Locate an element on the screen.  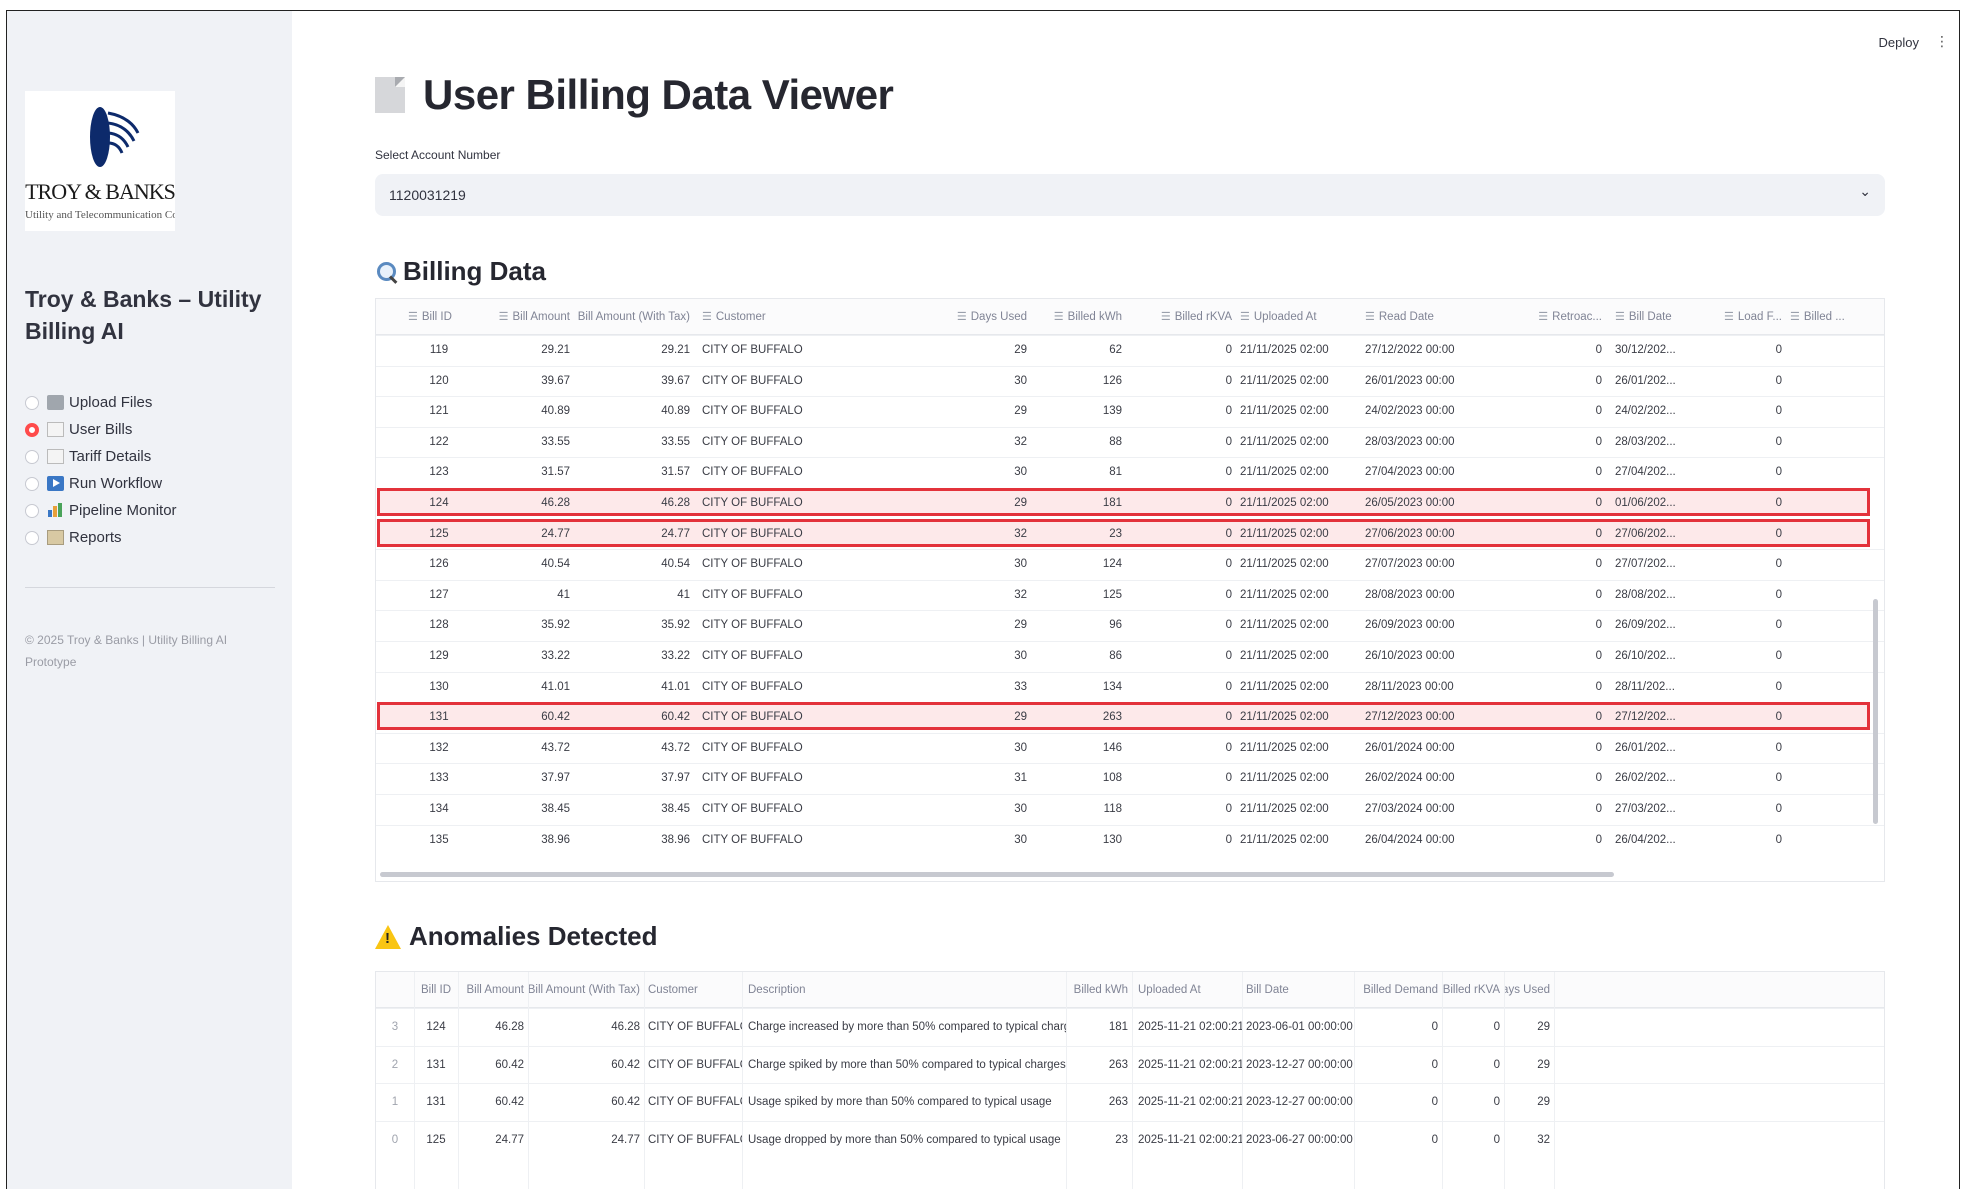
nav-item-pipeline-monitor: Pipeline Monitor is located at coordinates (101, 510).